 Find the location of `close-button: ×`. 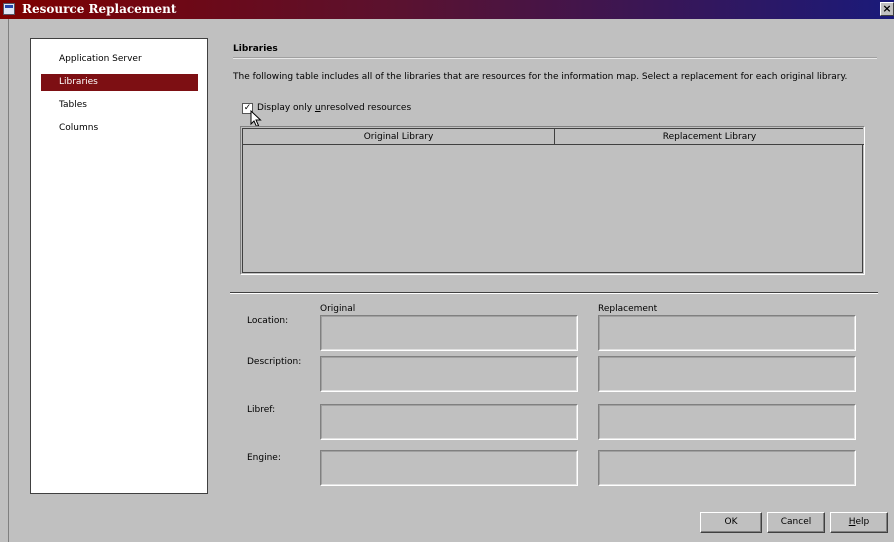

close-button: × is located at coordinates (887, 9).